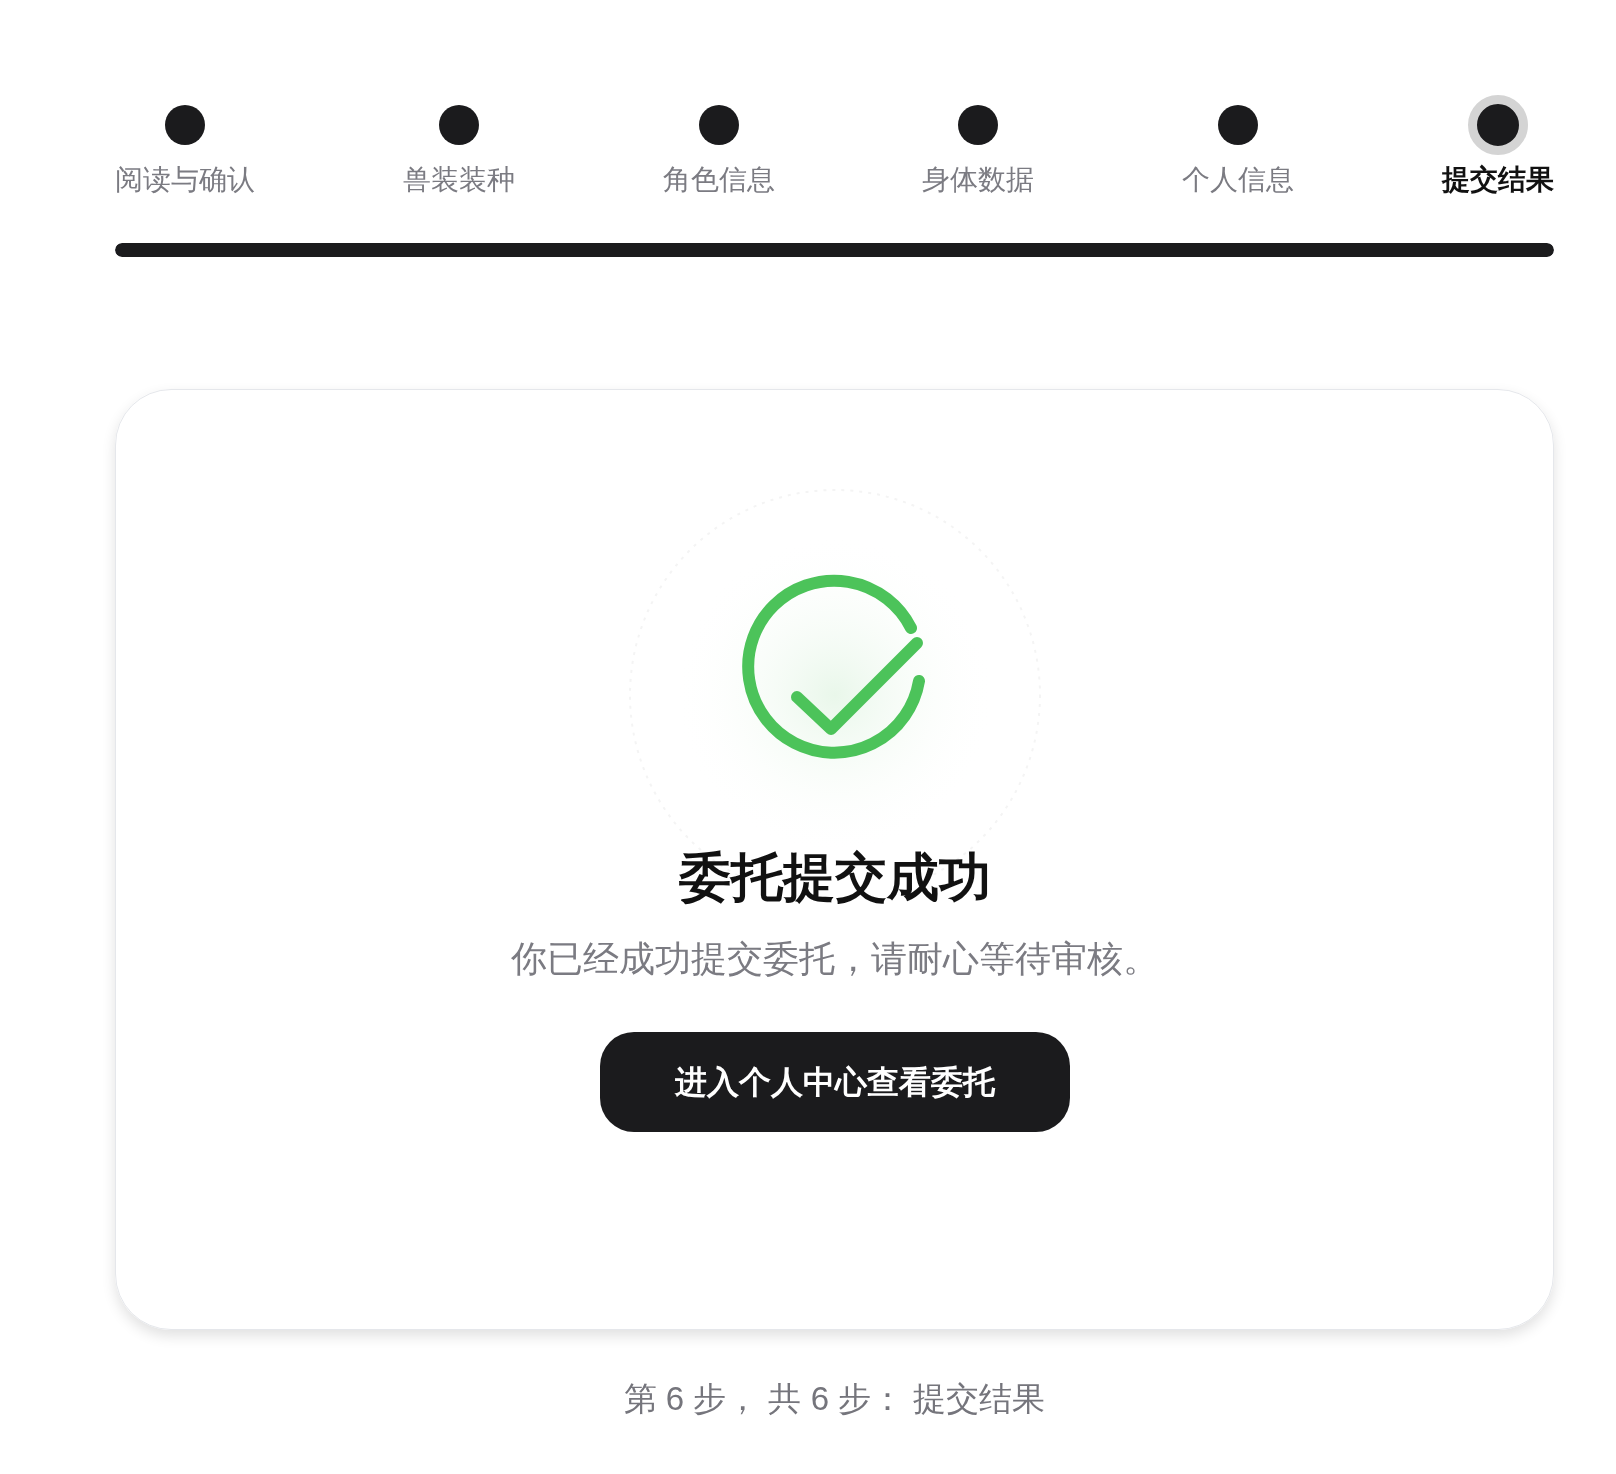 The height and width of the screenshot is (1474, 1616). What do you see at coordinates (458, 180) in the screenshot?
I see `step-label: 兽装装种` at bounding box center [458, 180].